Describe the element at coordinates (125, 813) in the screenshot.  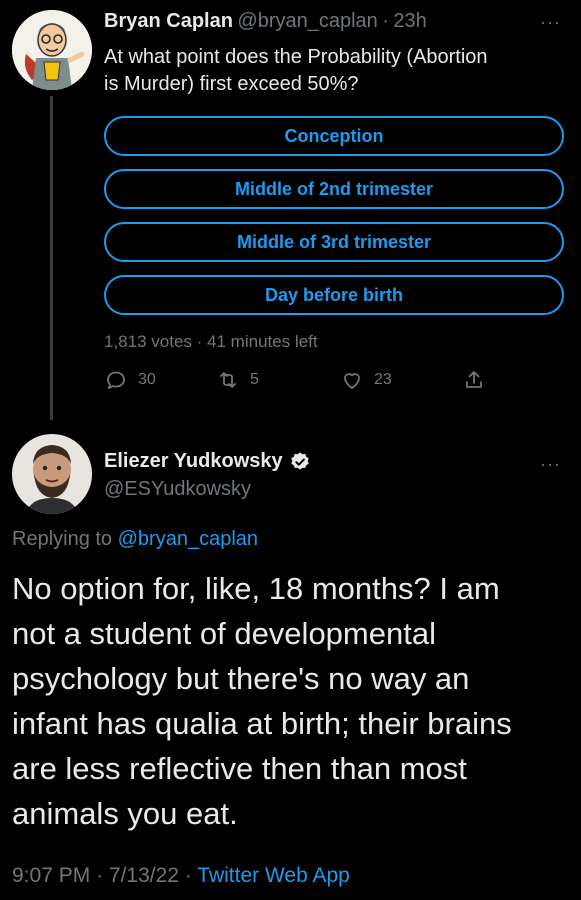
I see `tweet2-text-line: animals you eat.` at that location.